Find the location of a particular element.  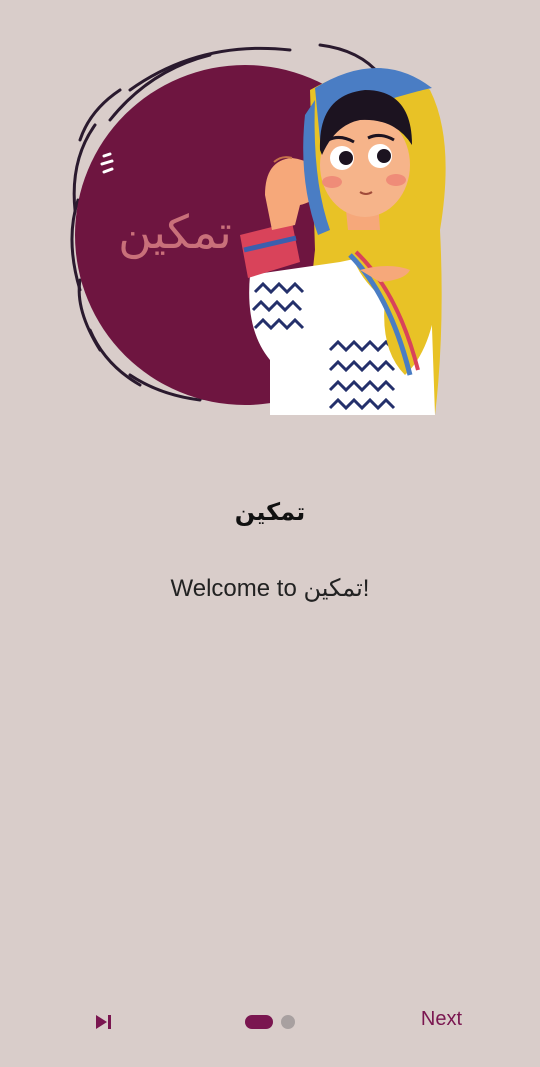

page-indicator-dot-active is located at coordinates (259, 1022).